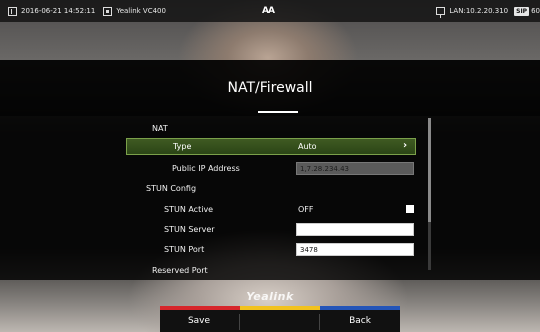 The image size is (540, 332). I want to click on stun-port-label: STUN Port, so click(184, 249).